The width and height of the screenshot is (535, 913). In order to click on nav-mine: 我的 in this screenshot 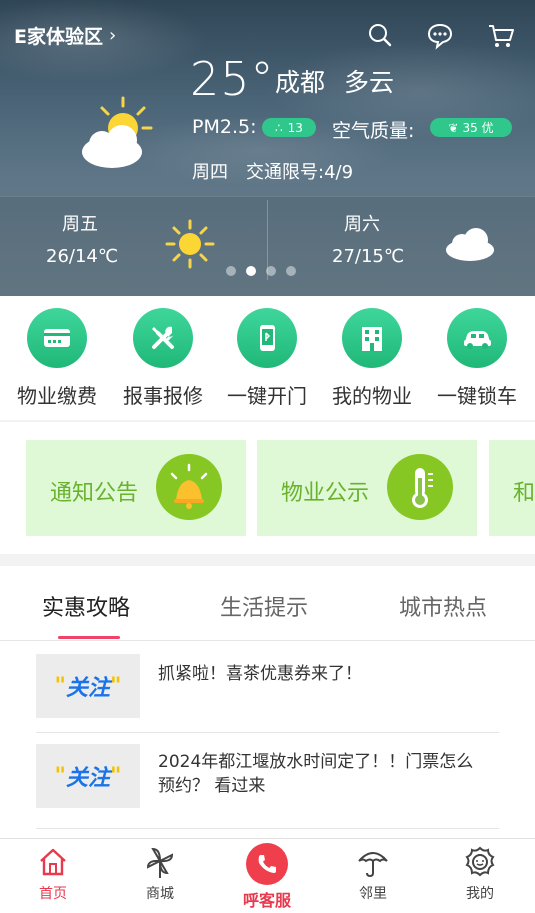, I will do `click(480, 874)`.